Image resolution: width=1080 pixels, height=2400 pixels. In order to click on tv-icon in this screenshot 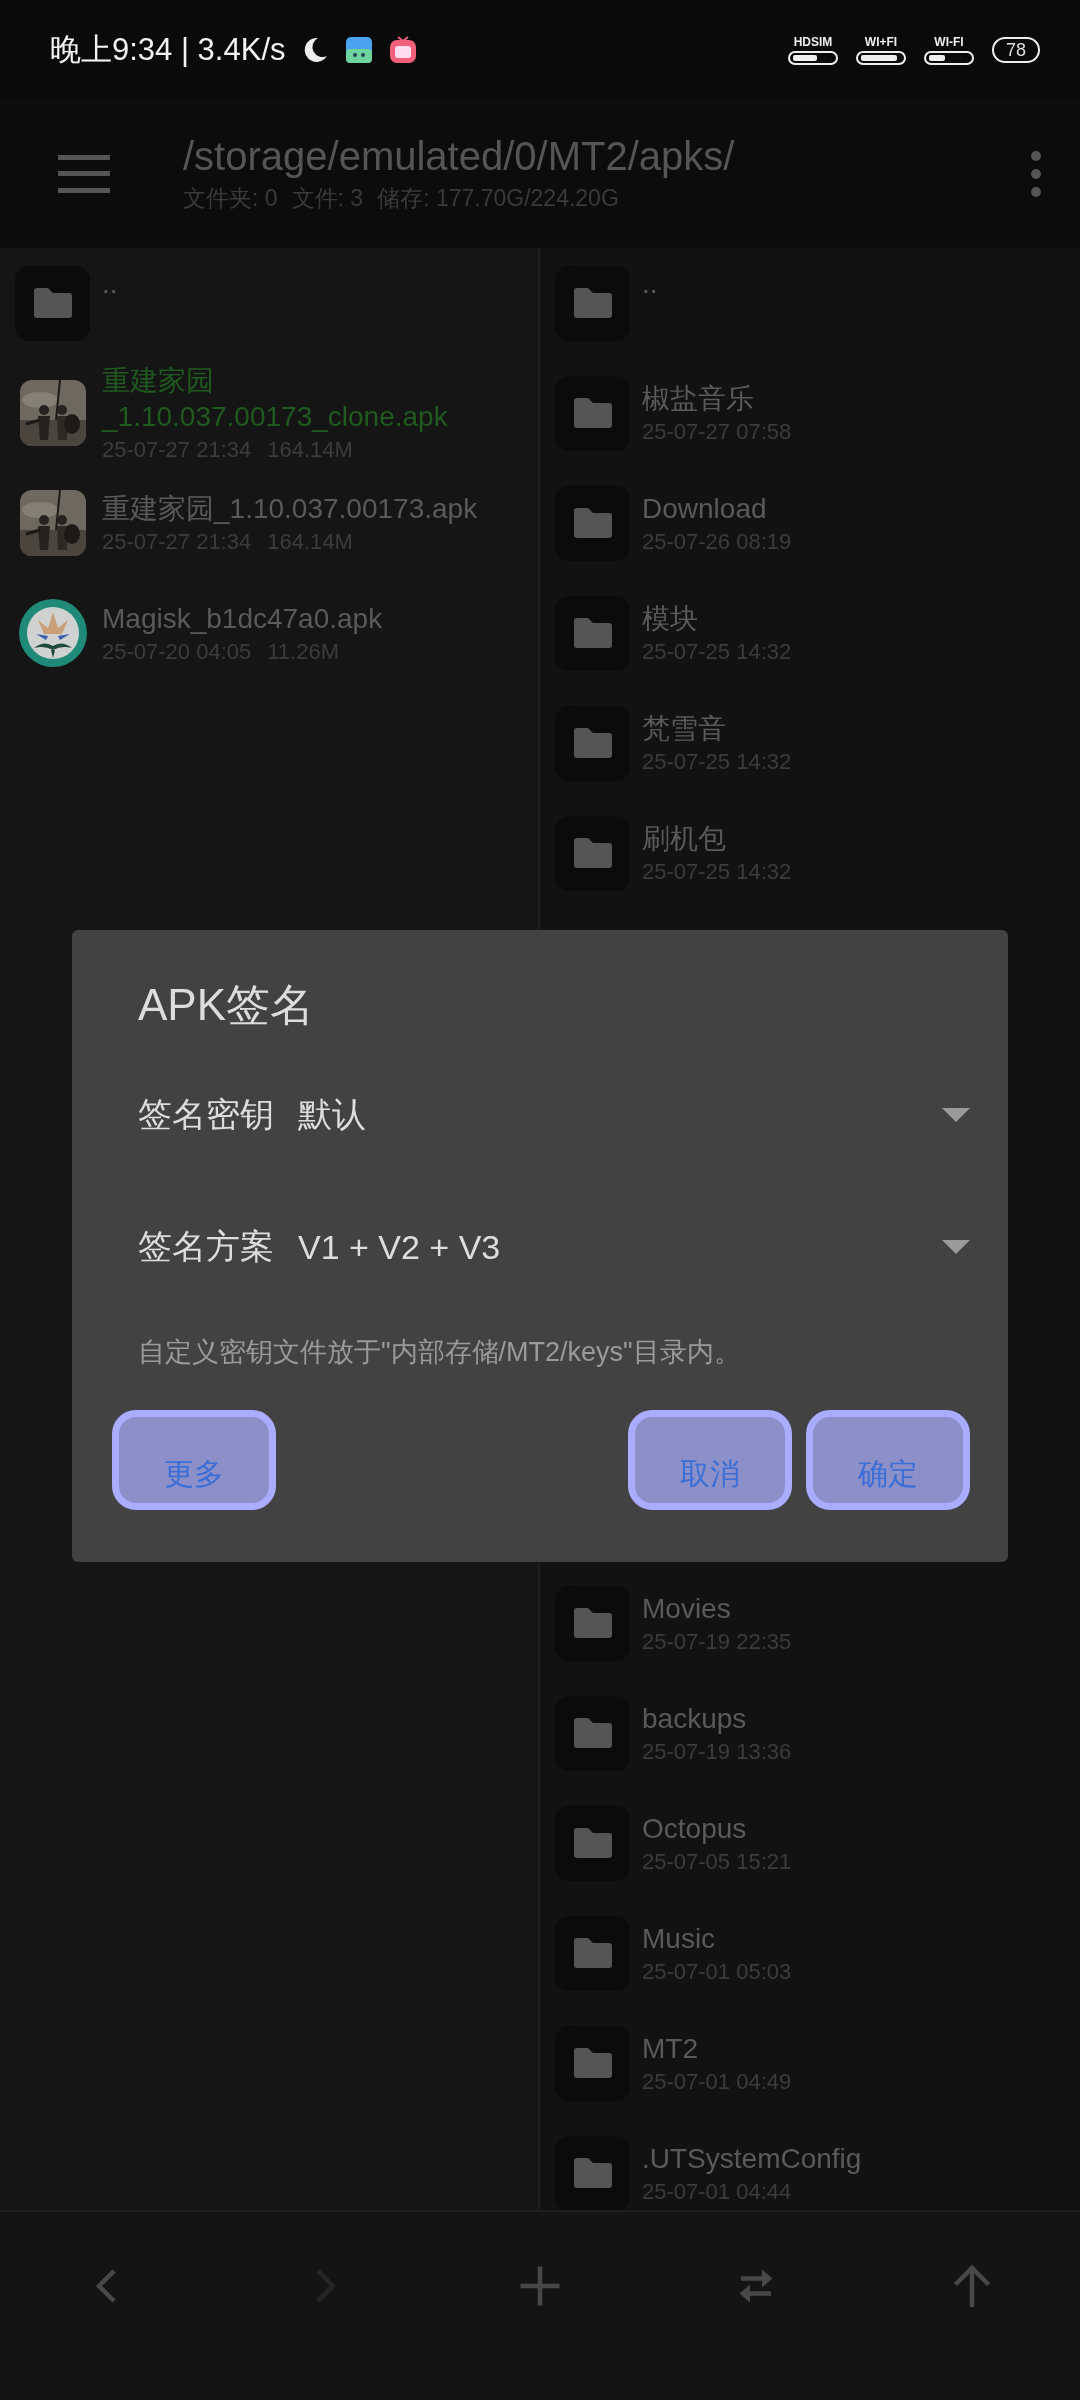, I will do `click(402, 50)`.